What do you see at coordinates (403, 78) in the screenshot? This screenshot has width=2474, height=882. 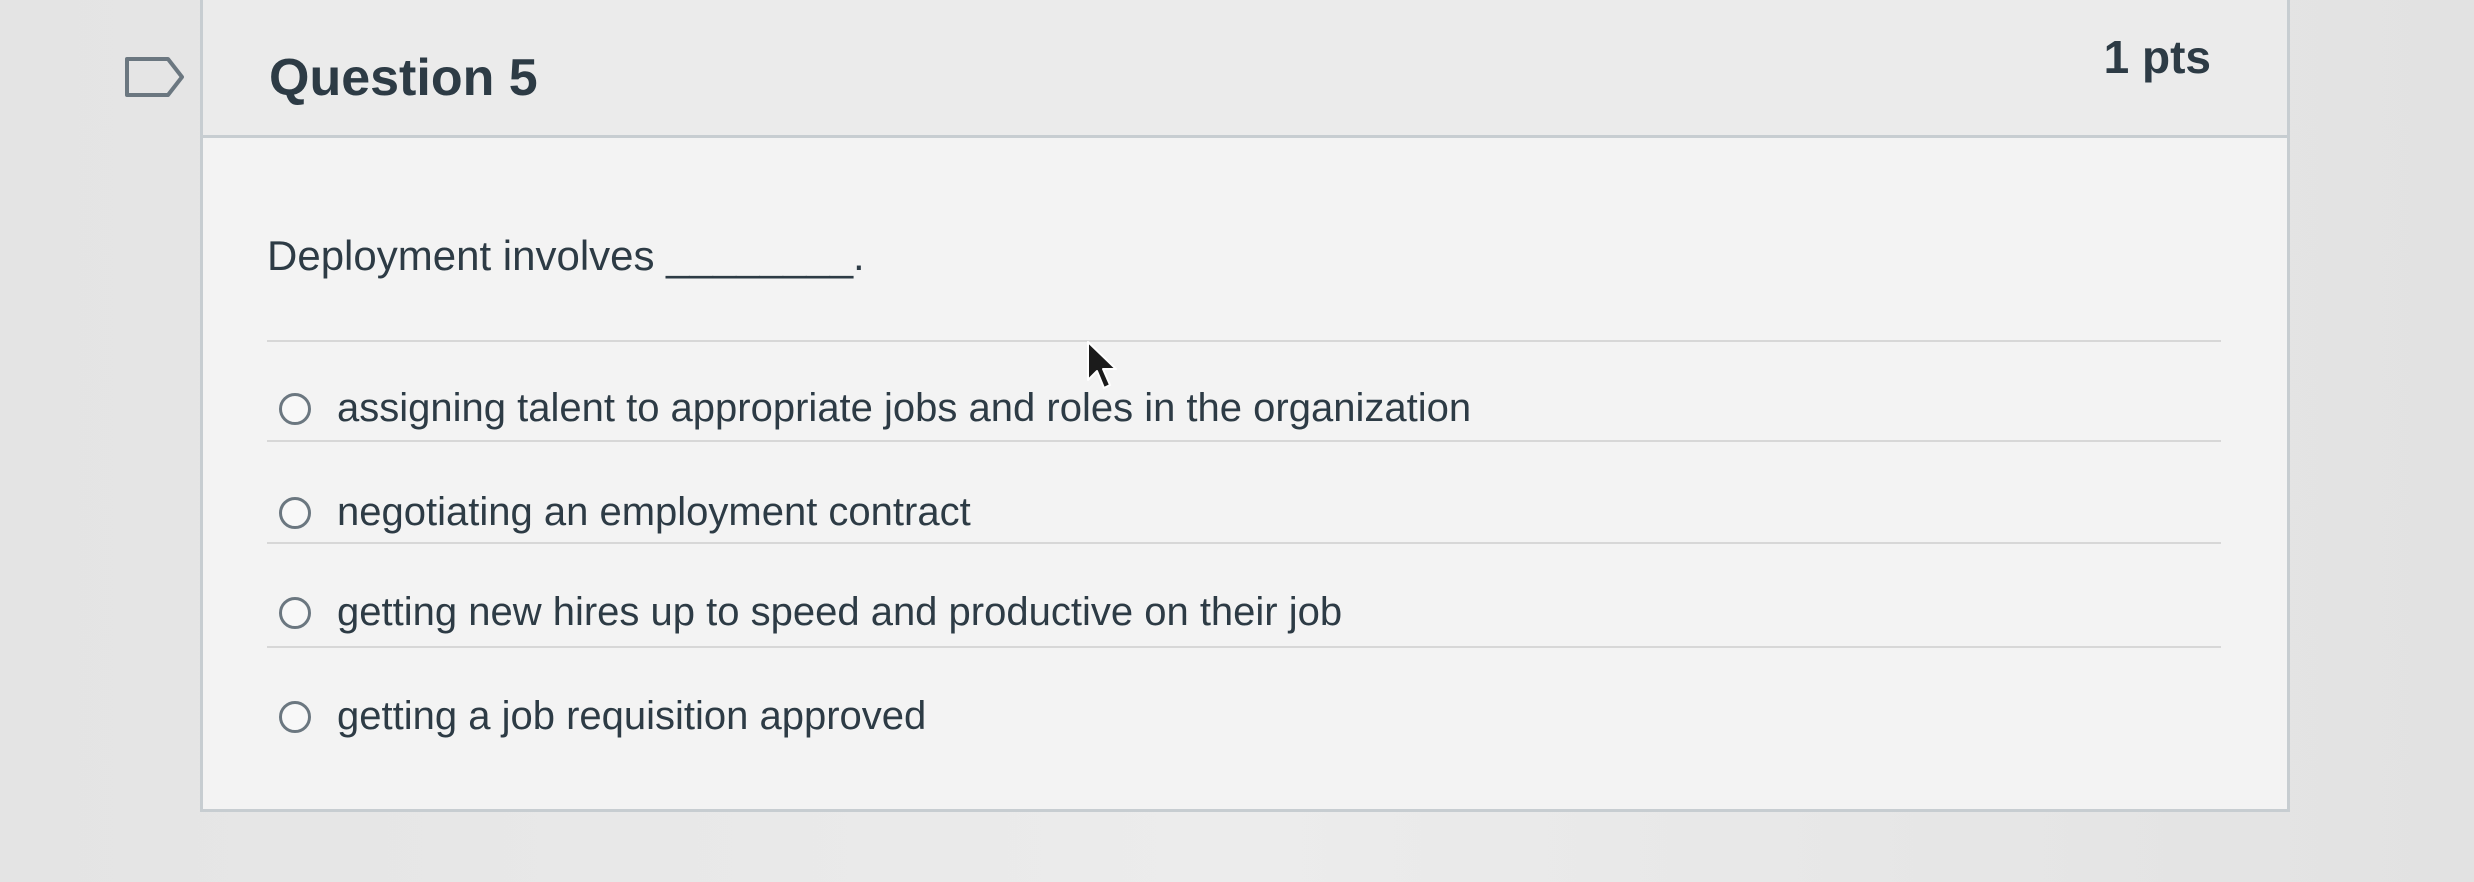 I see `question-title: Question 5` at bounding box center [403, 78].